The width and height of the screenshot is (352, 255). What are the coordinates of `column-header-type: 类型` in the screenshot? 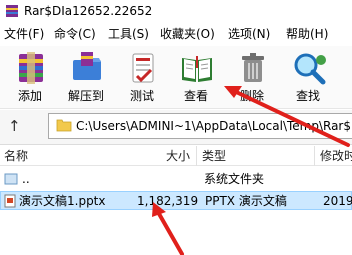 It's located at (214, 156).